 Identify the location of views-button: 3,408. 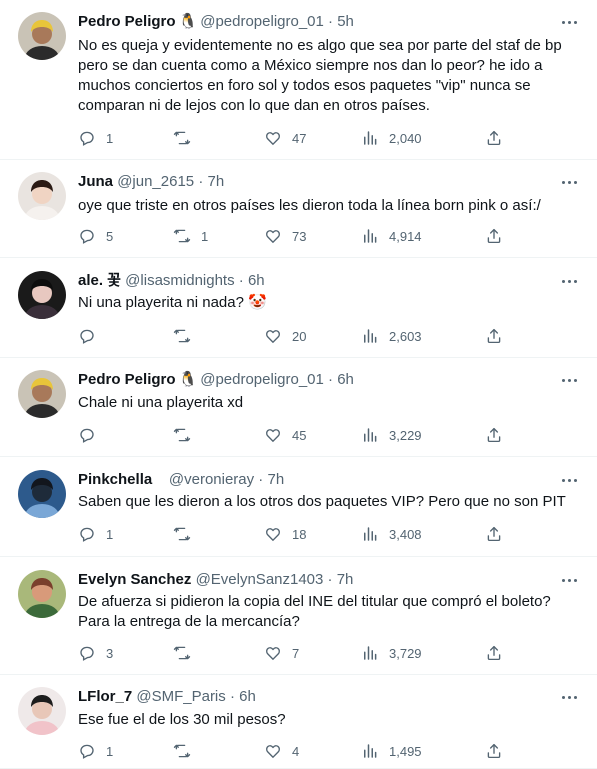
(391, 534).